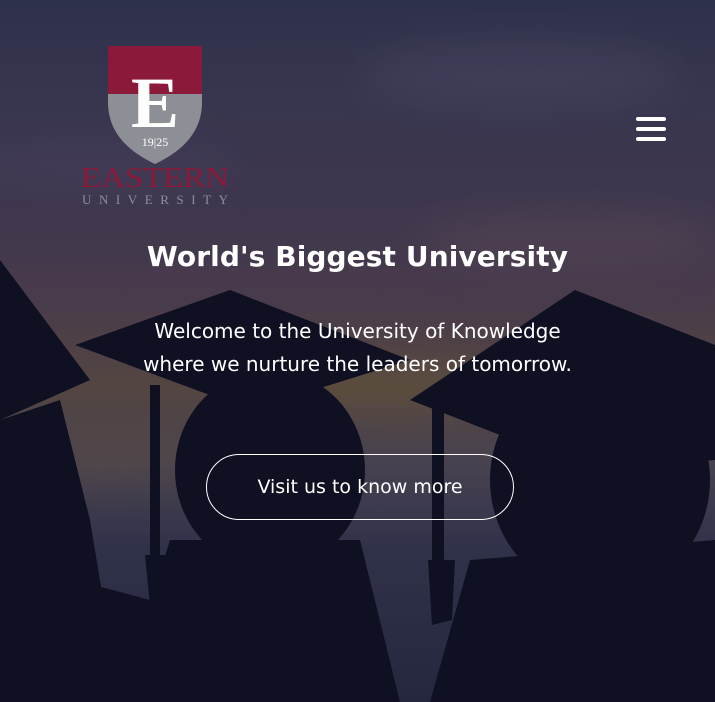 This screenshot has height=702, width=715. I want to click on eastern-university-logo: E 19|25 EASTERN UNIVERSITY, so click(155, 126).